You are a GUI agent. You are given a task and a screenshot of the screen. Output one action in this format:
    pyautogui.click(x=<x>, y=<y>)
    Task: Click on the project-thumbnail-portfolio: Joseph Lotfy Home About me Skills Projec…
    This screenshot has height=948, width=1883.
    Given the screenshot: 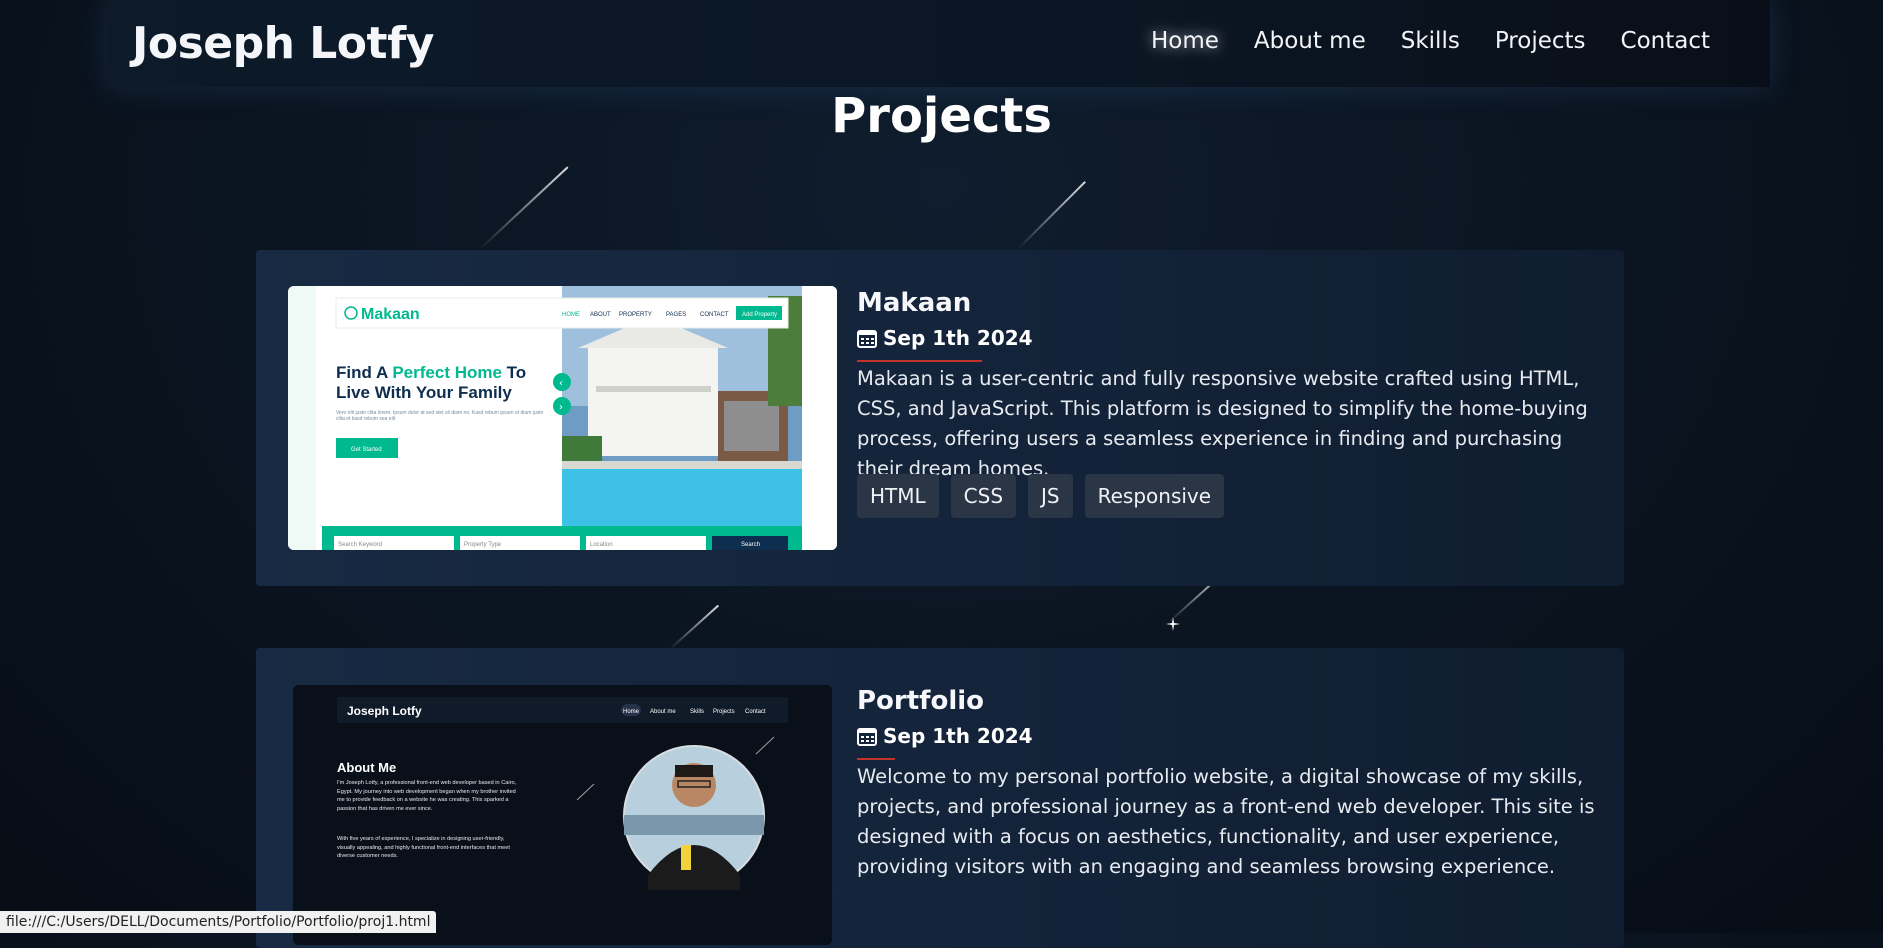 What is the action you would take?
    pyautogui.click(x=562, y=815)
    